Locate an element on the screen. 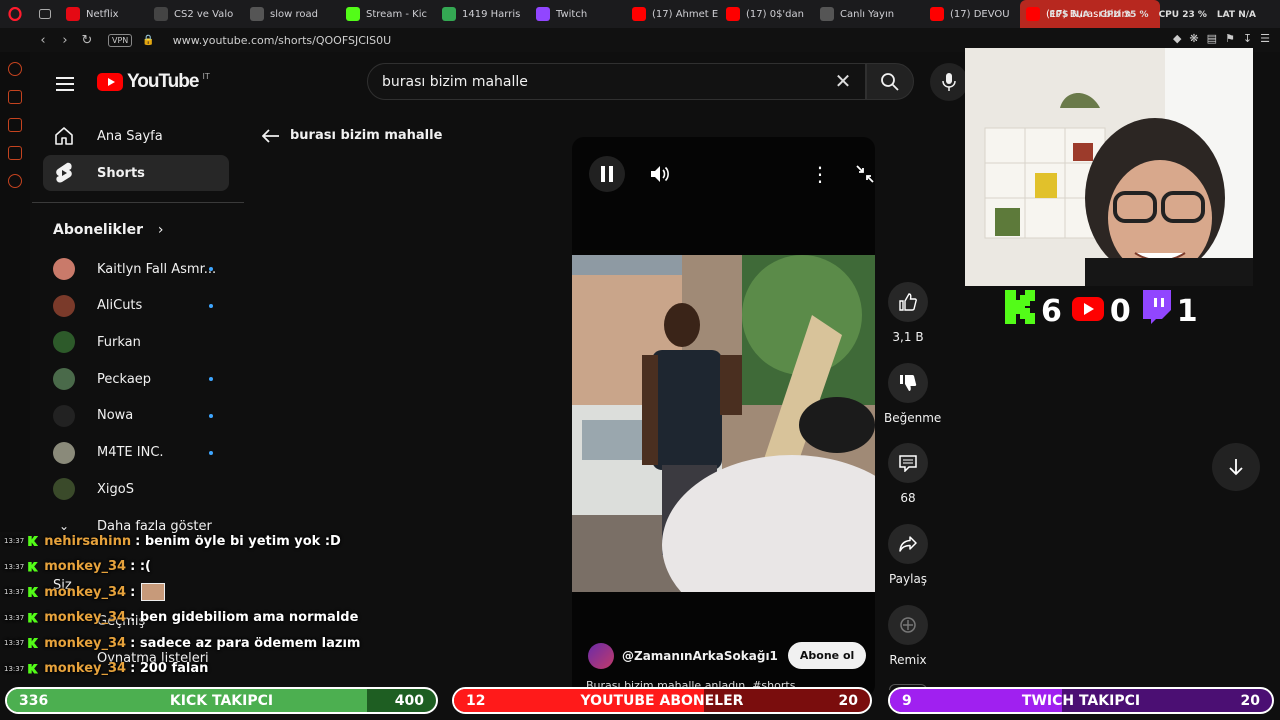 The width and height of the screenshot is (1280, 720). history-clock-icon is located at coordinates (15, 181).